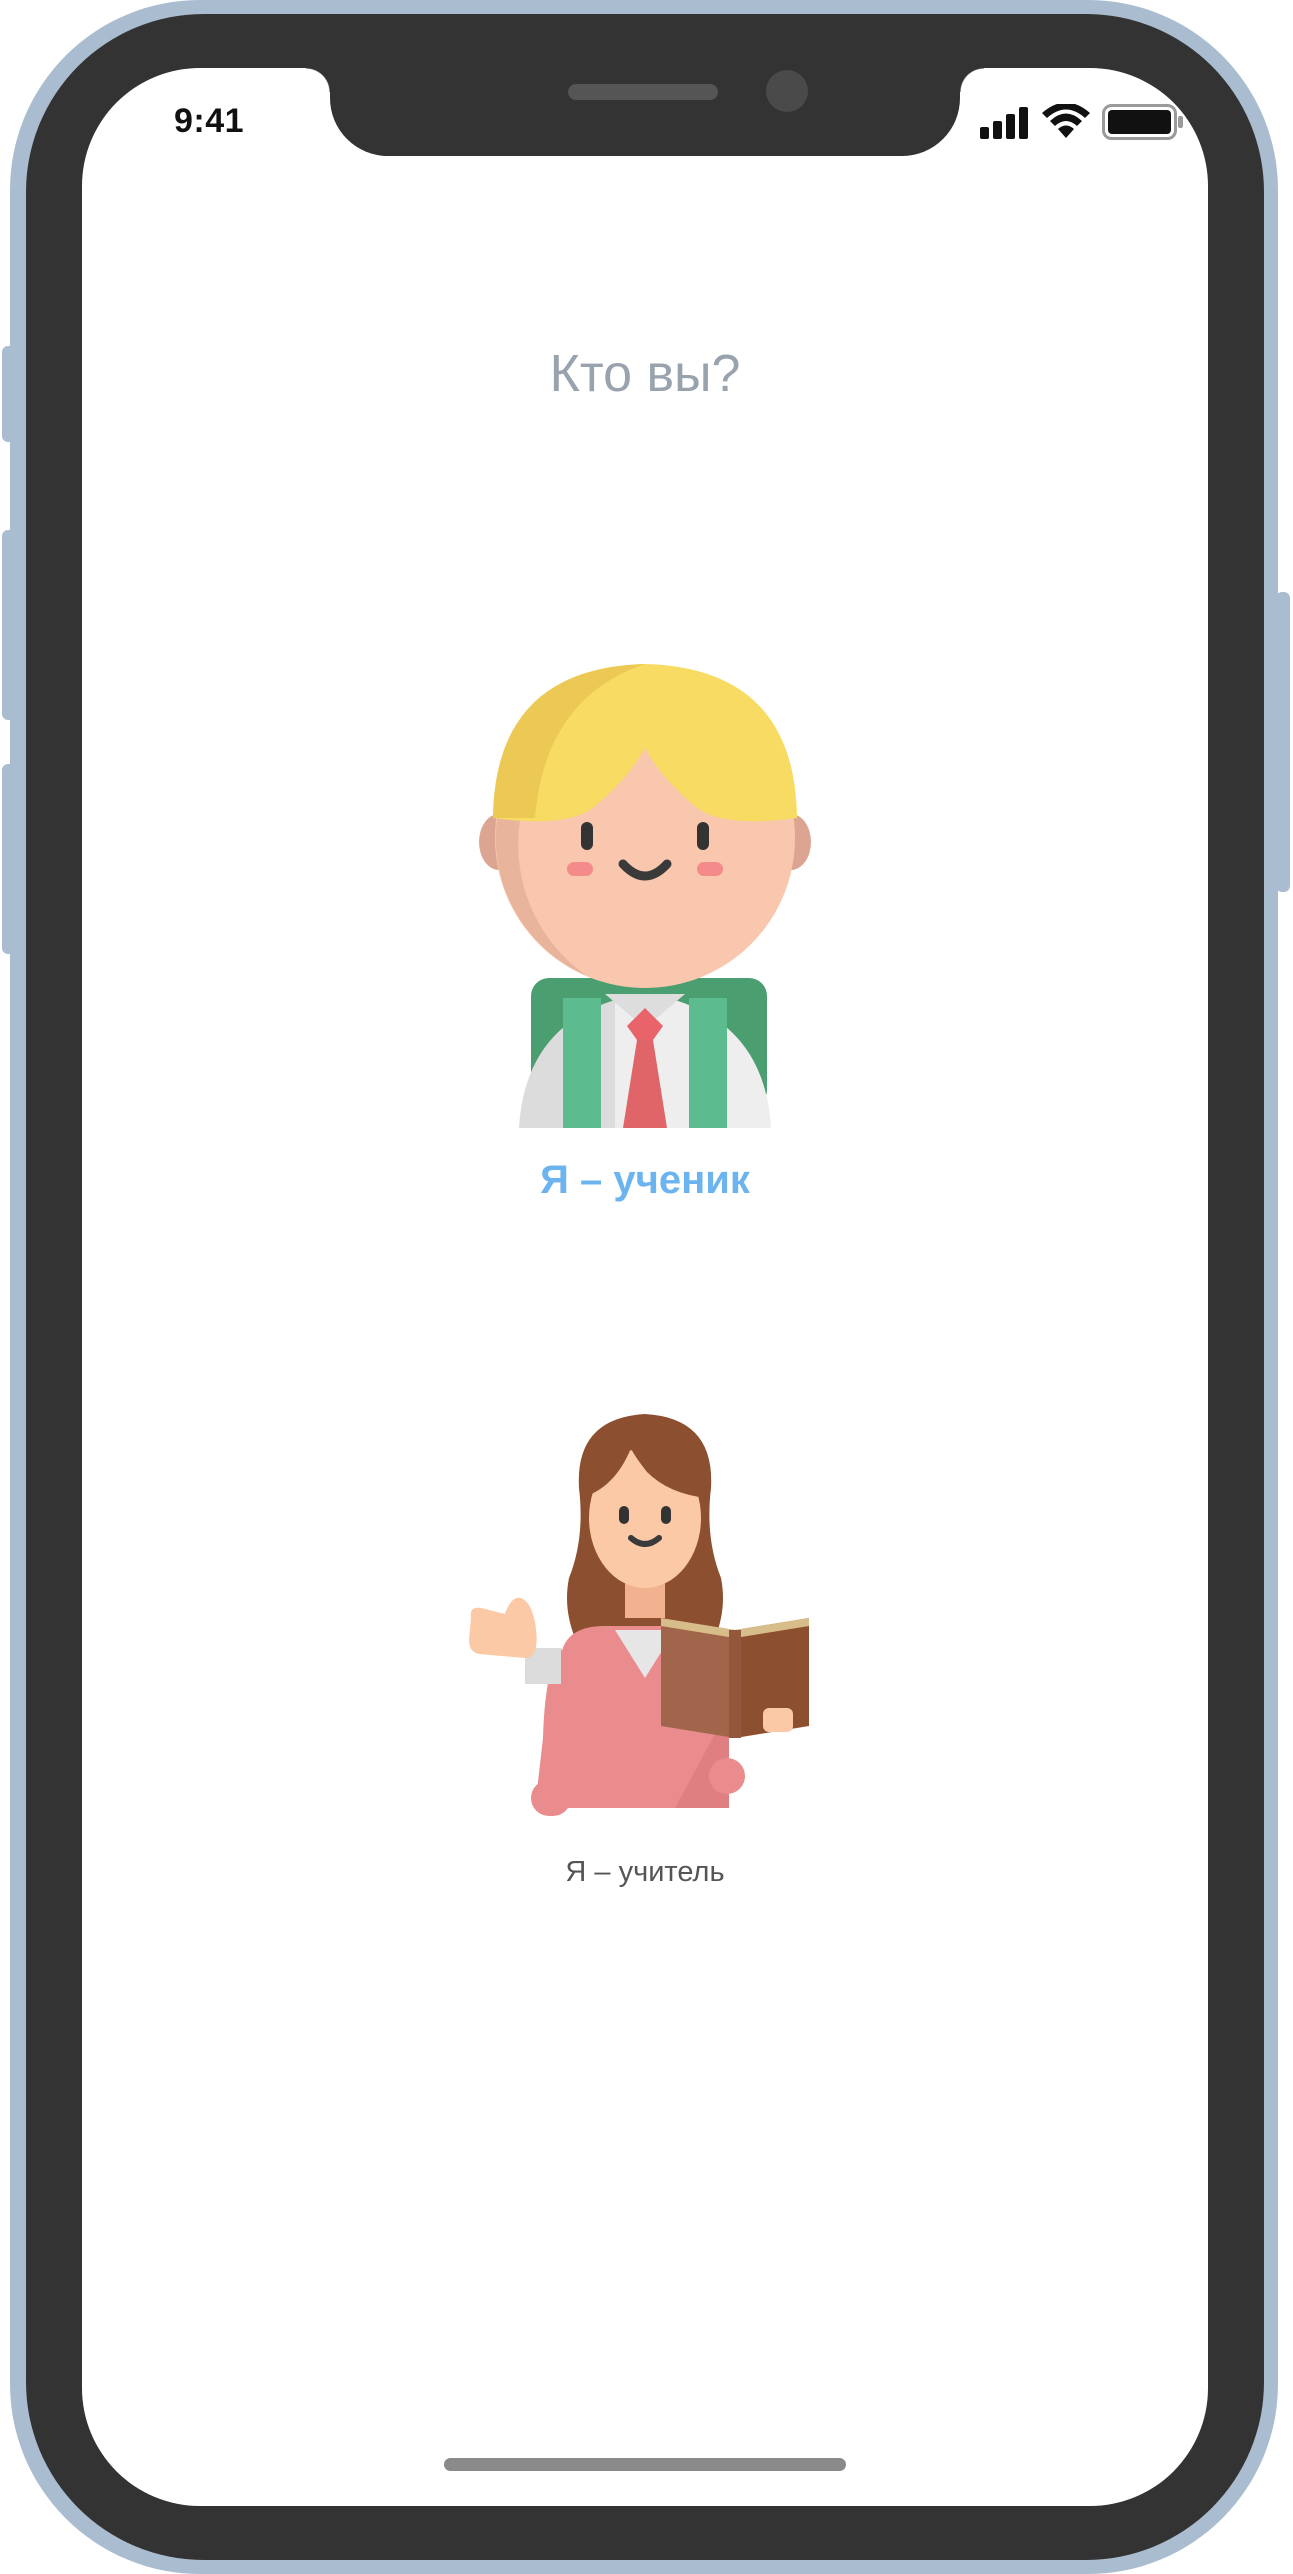 This screenshot has width=1293, height=2574. I want to click on home-indicator, so click(645, 2464).